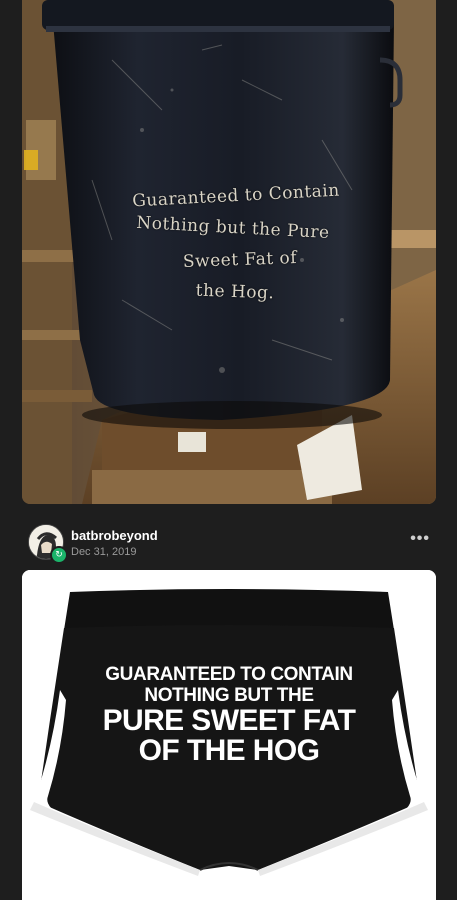 Image resolution: width=457 pixels, height=900 pixels. What do you see at coordinates (235, 292) in the screenshot?
I see `barrel-lettering-line: the Hog.` at bounding box center [235, 292].